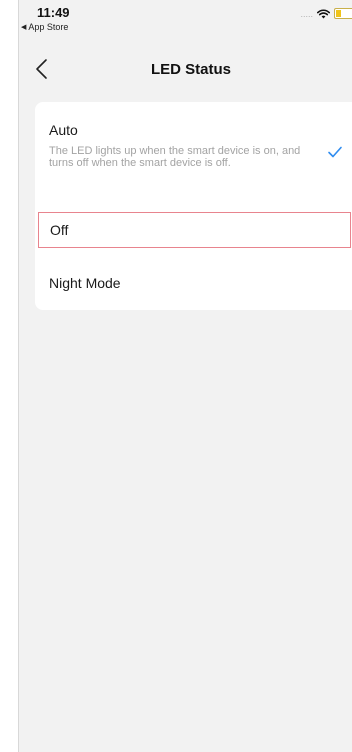  Describe the element at coordinates (59, 230) in the screenshot. I see `option-off-label: Off` at that location.